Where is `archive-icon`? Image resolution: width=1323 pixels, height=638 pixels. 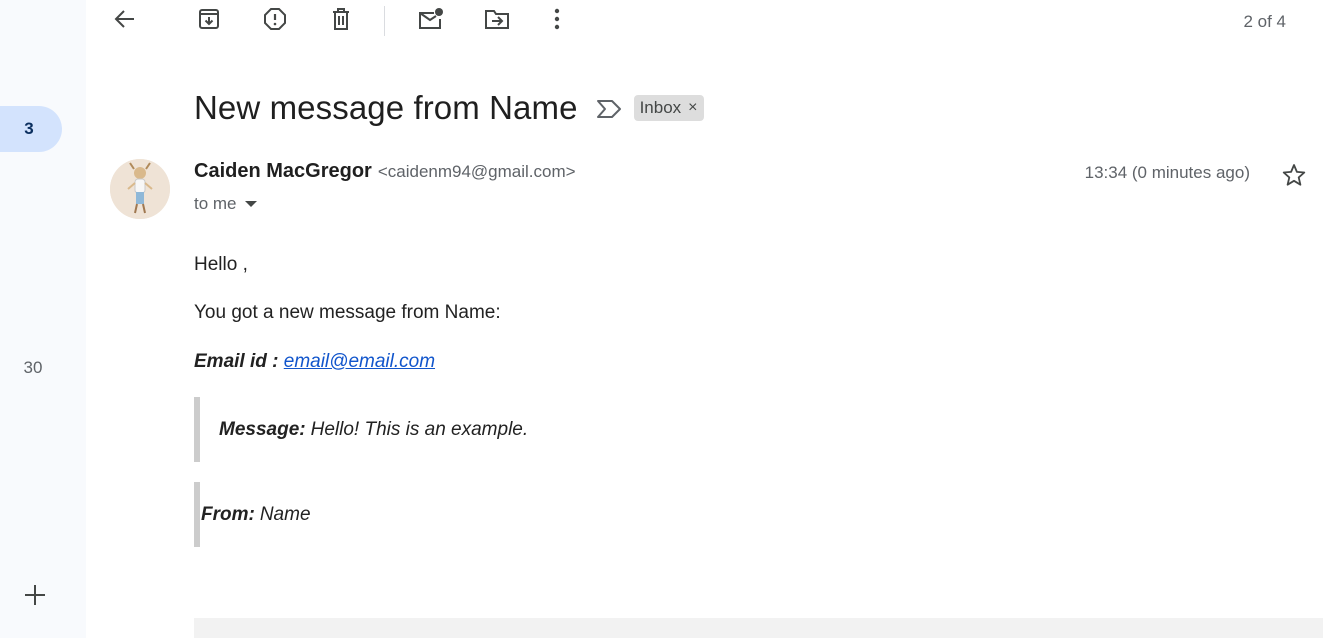
archive-icon is located at coordinates (209, 21).